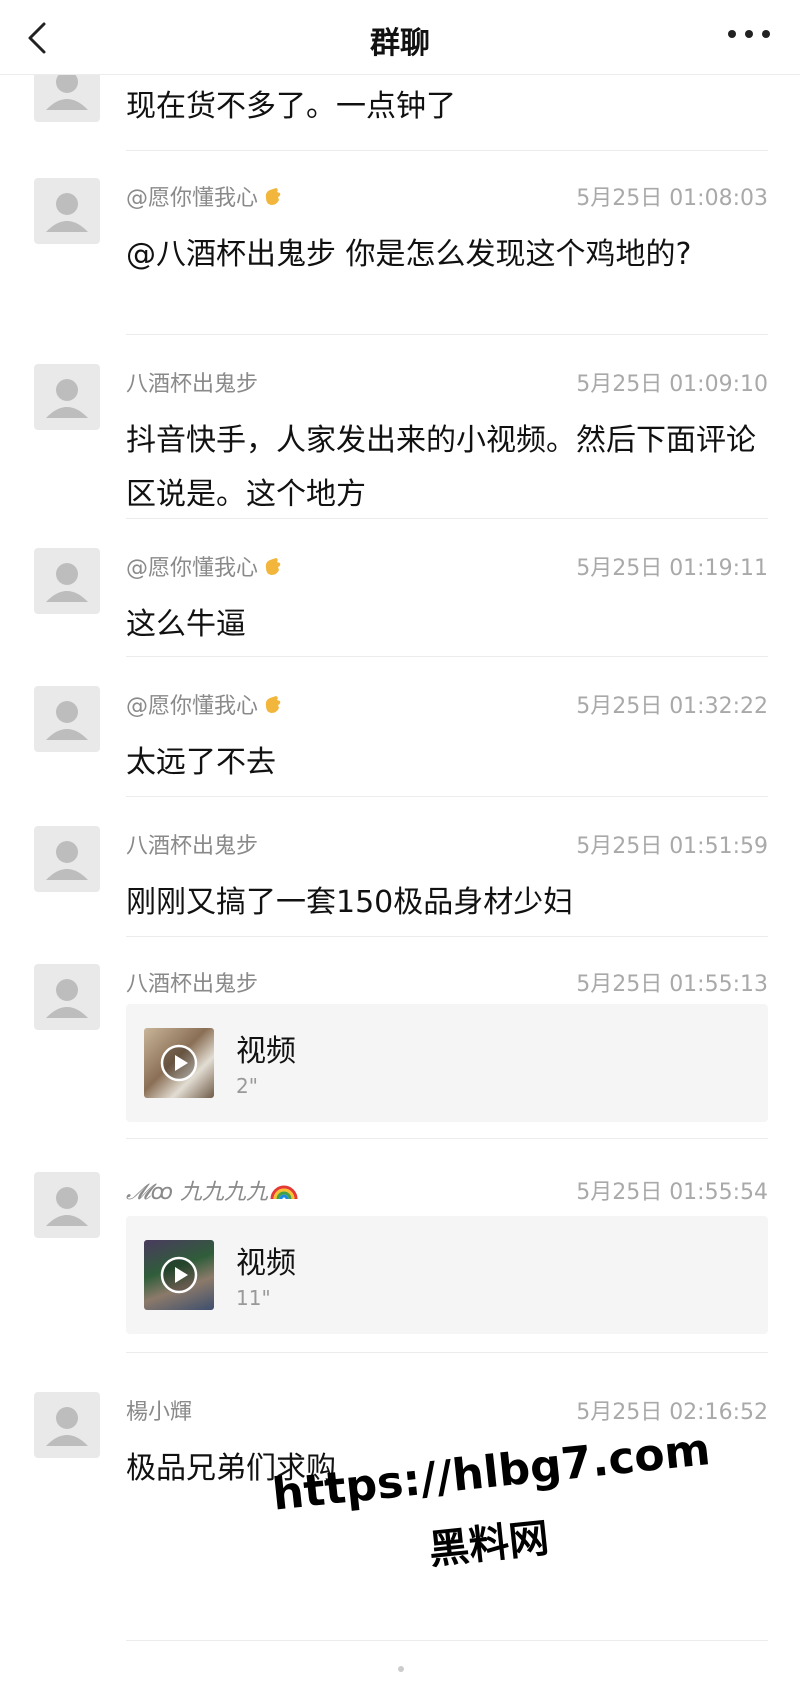  I want to click on message-text: 刚刚又搞了一套150极品身材少妇, so click(350, 902).